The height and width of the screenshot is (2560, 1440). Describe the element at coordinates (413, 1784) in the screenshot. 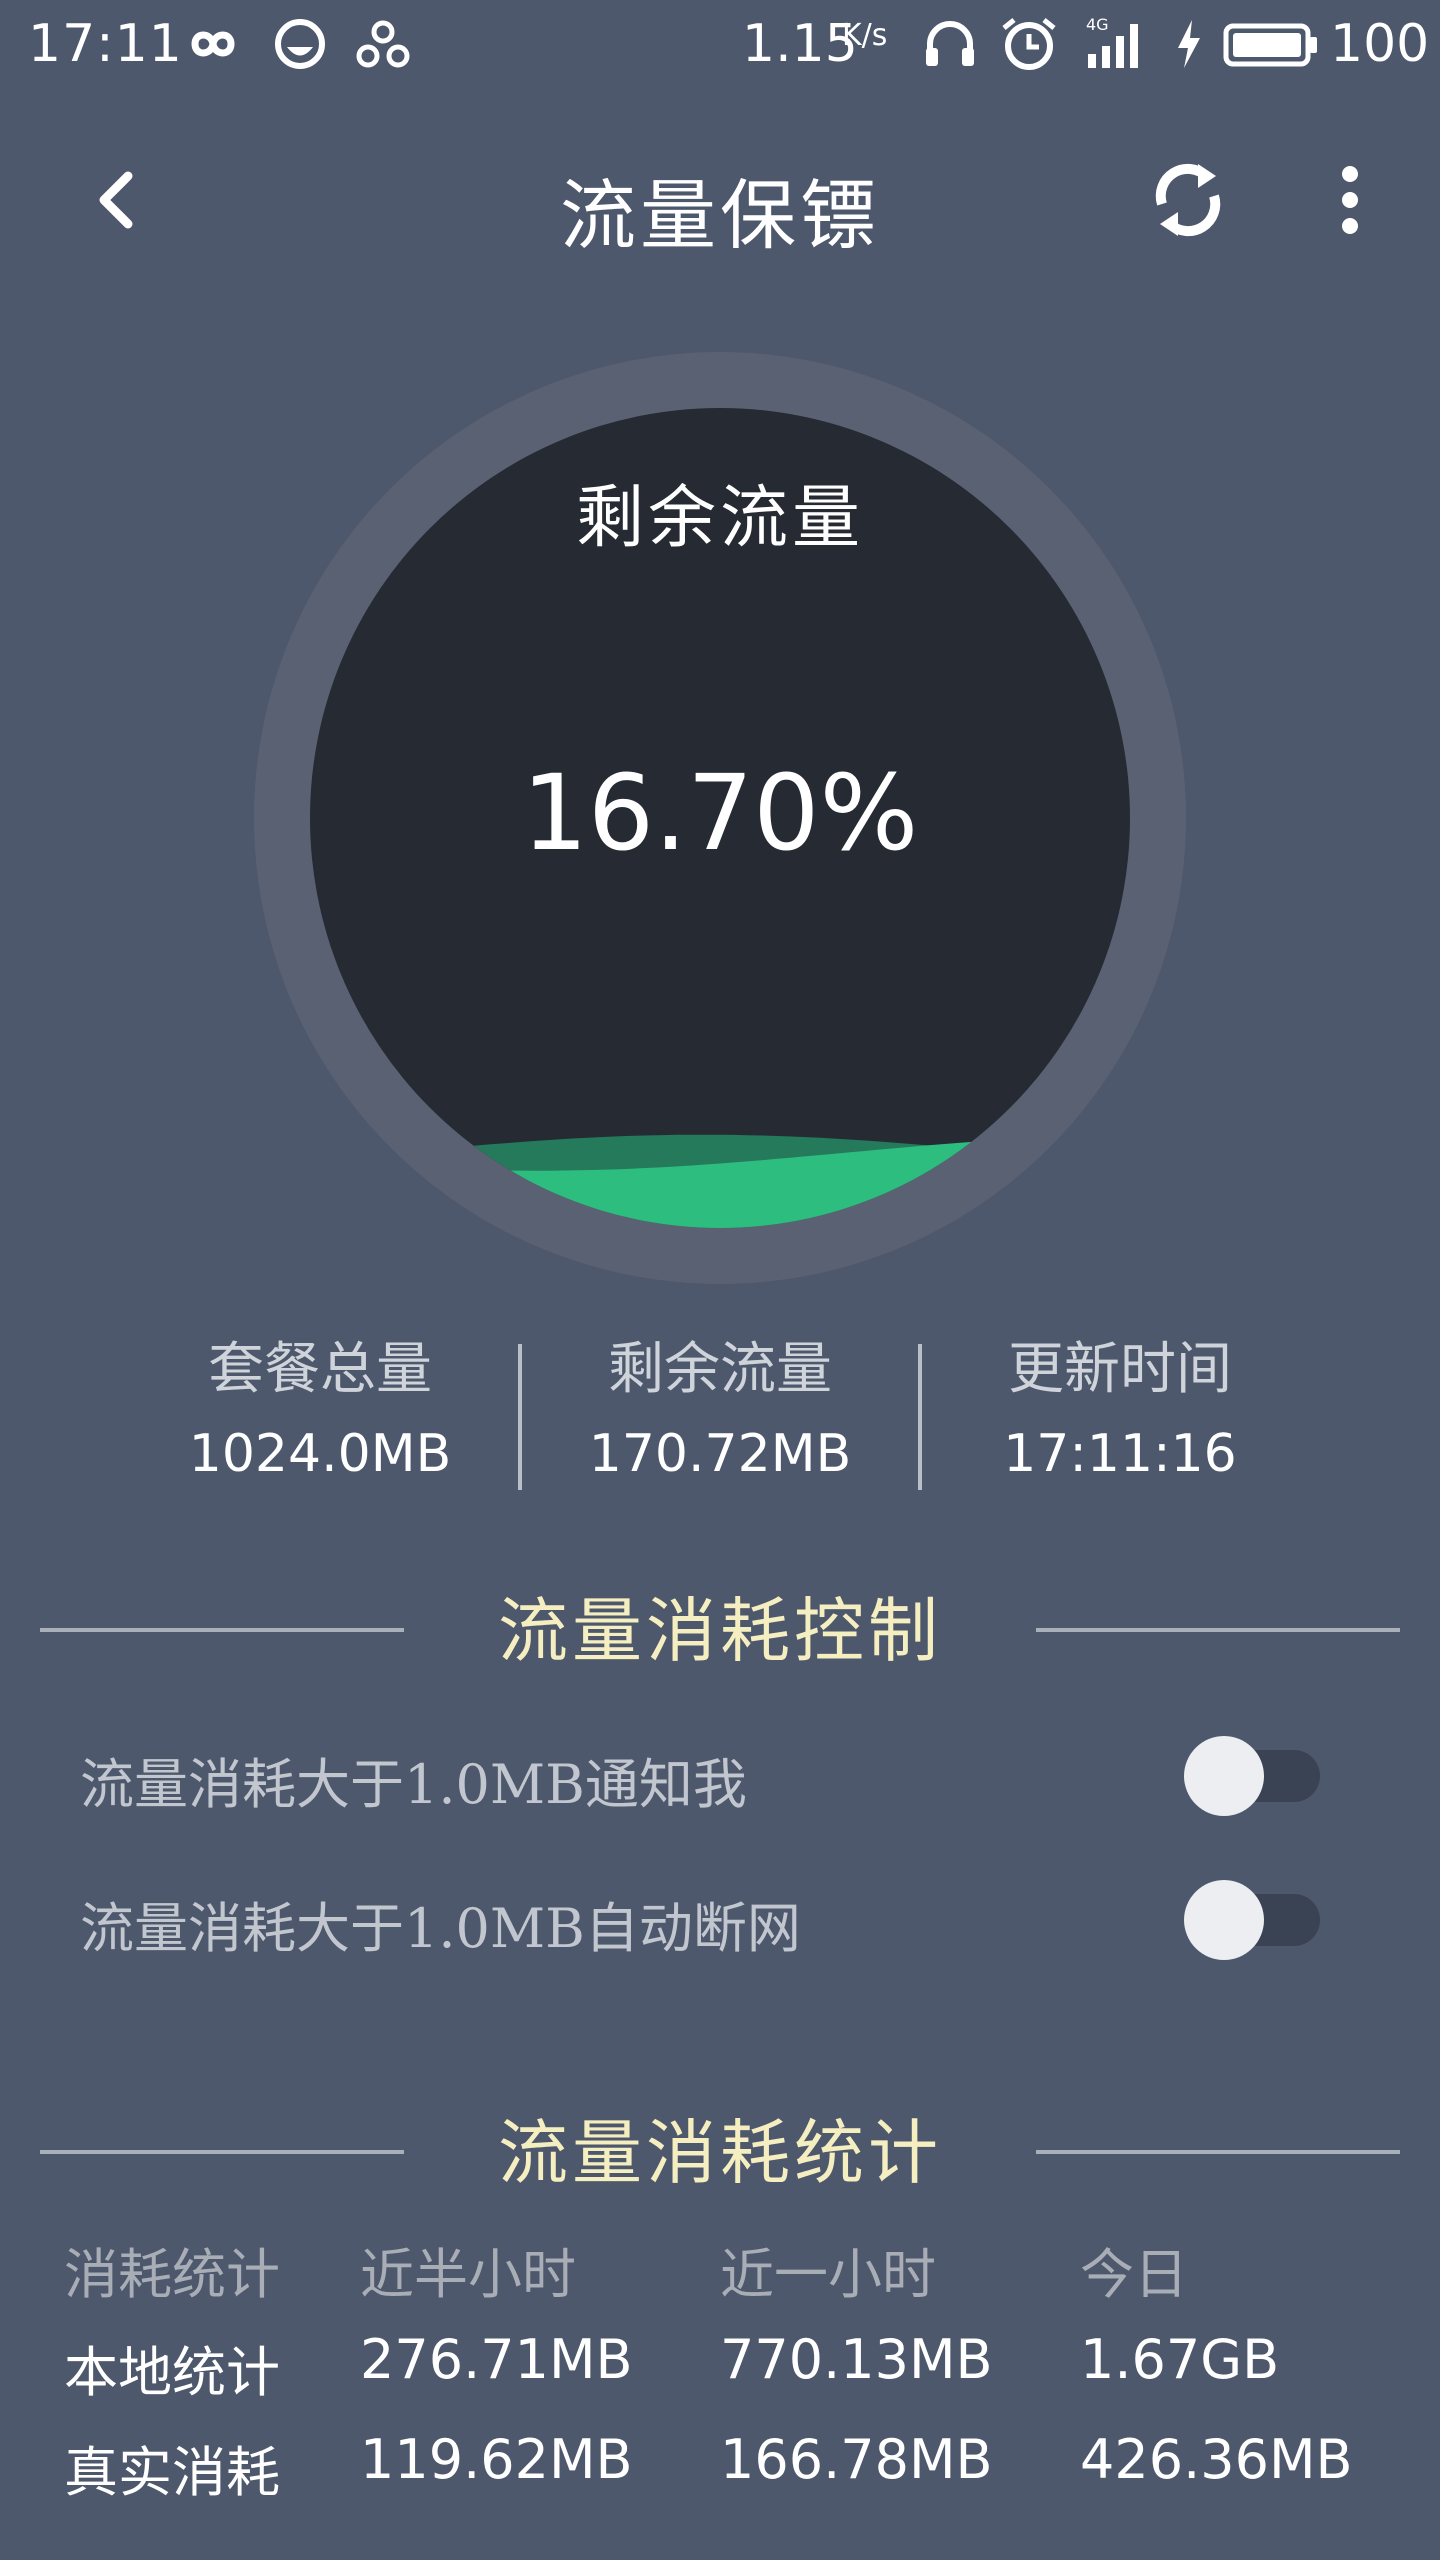

I see `notify-label: 流量消耗大于1.0MB通知我` at that location.